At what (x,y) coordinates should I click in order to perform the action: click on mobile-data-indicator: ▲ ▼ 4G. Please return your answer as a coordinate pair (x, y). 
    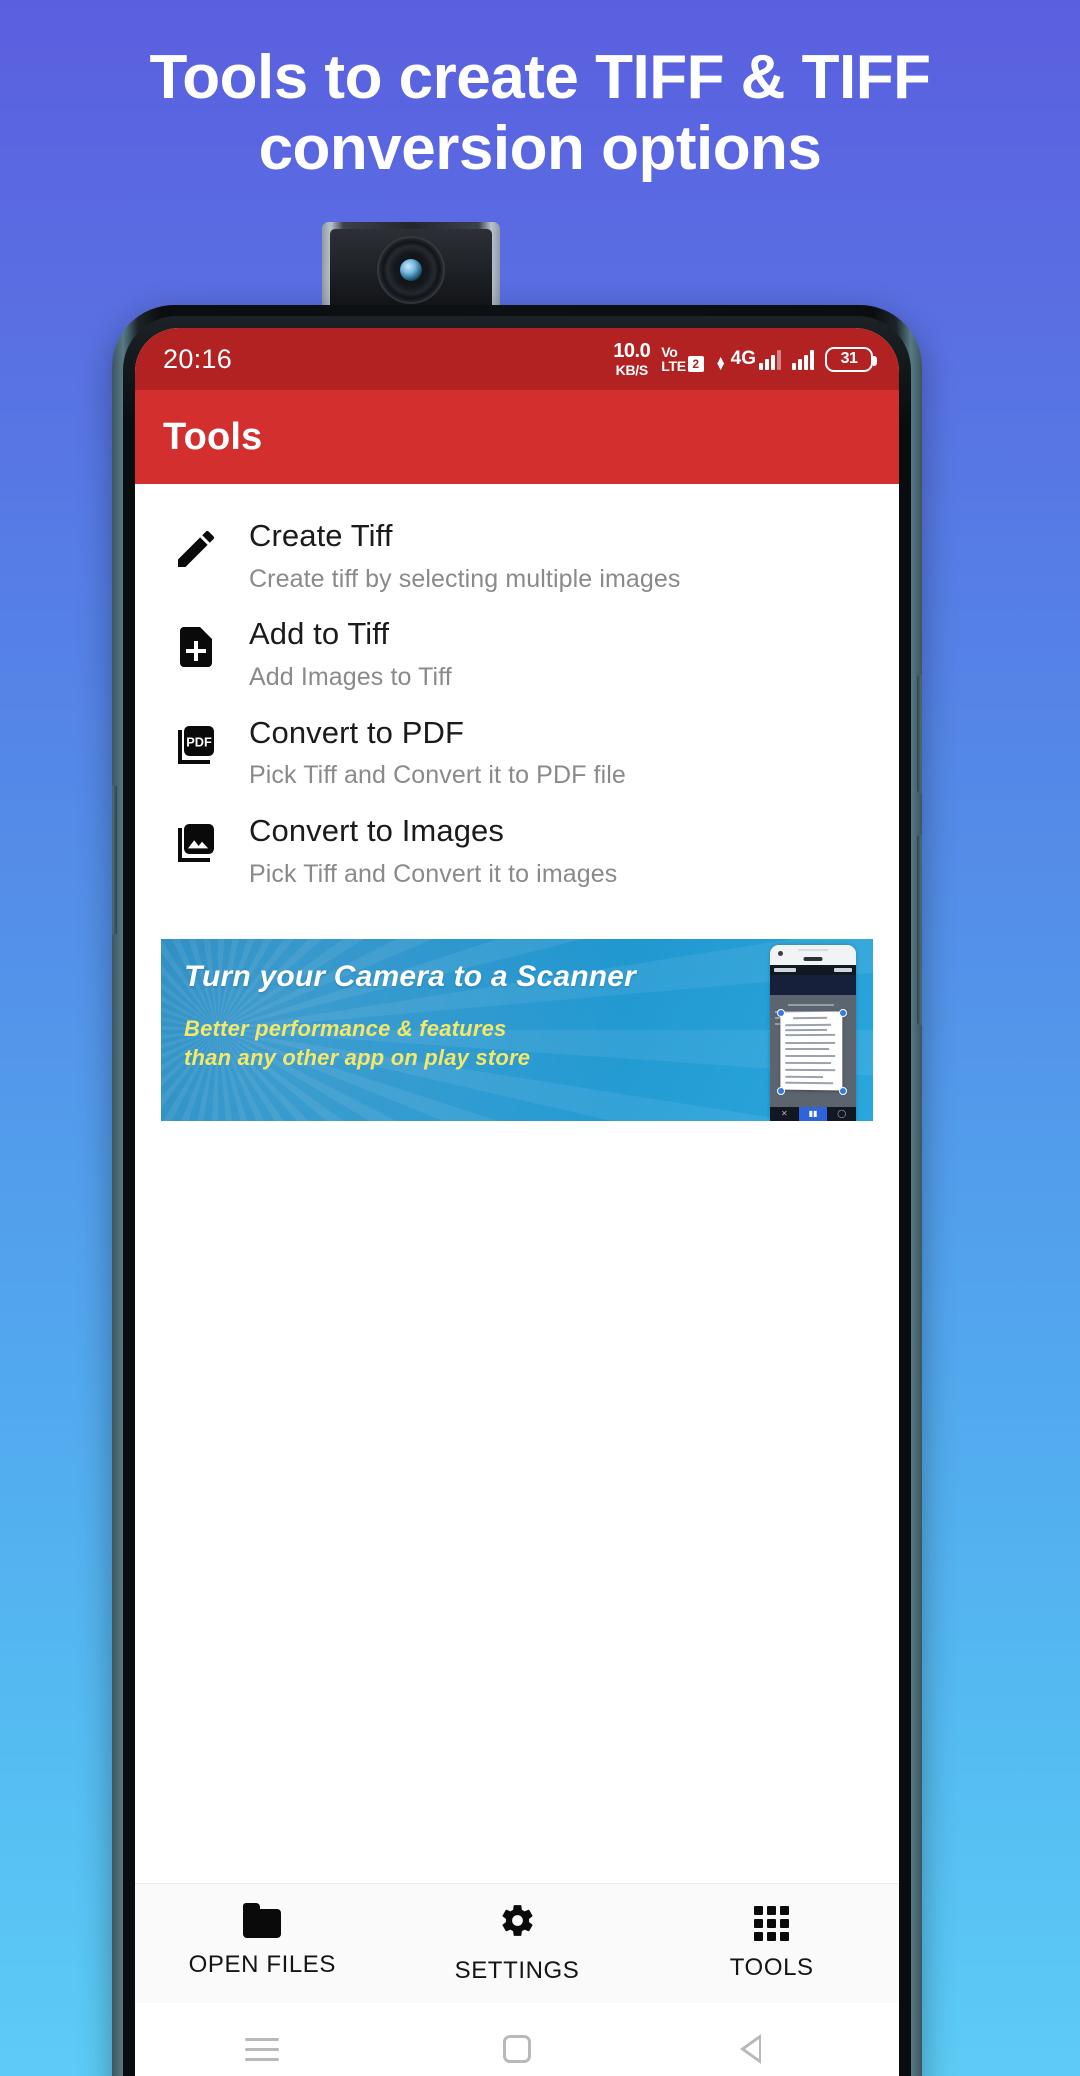
    Looking at the image, I should click on (747, 361).